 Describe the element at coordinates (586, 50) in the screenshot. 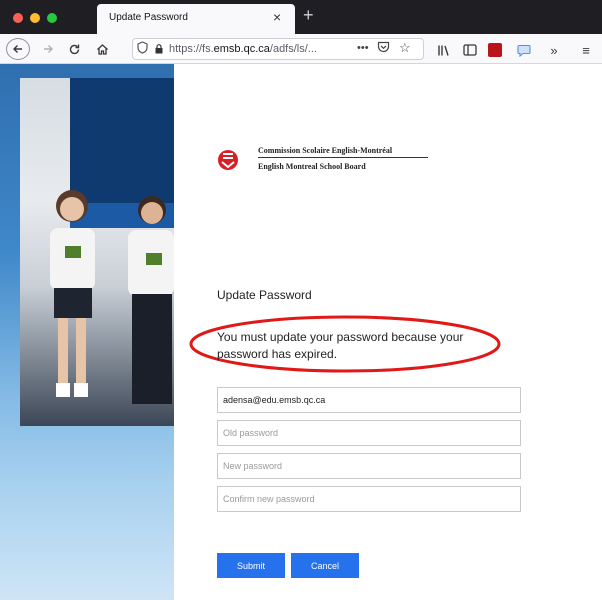

I see `hamburger-menu-icon: ≡` at that location.